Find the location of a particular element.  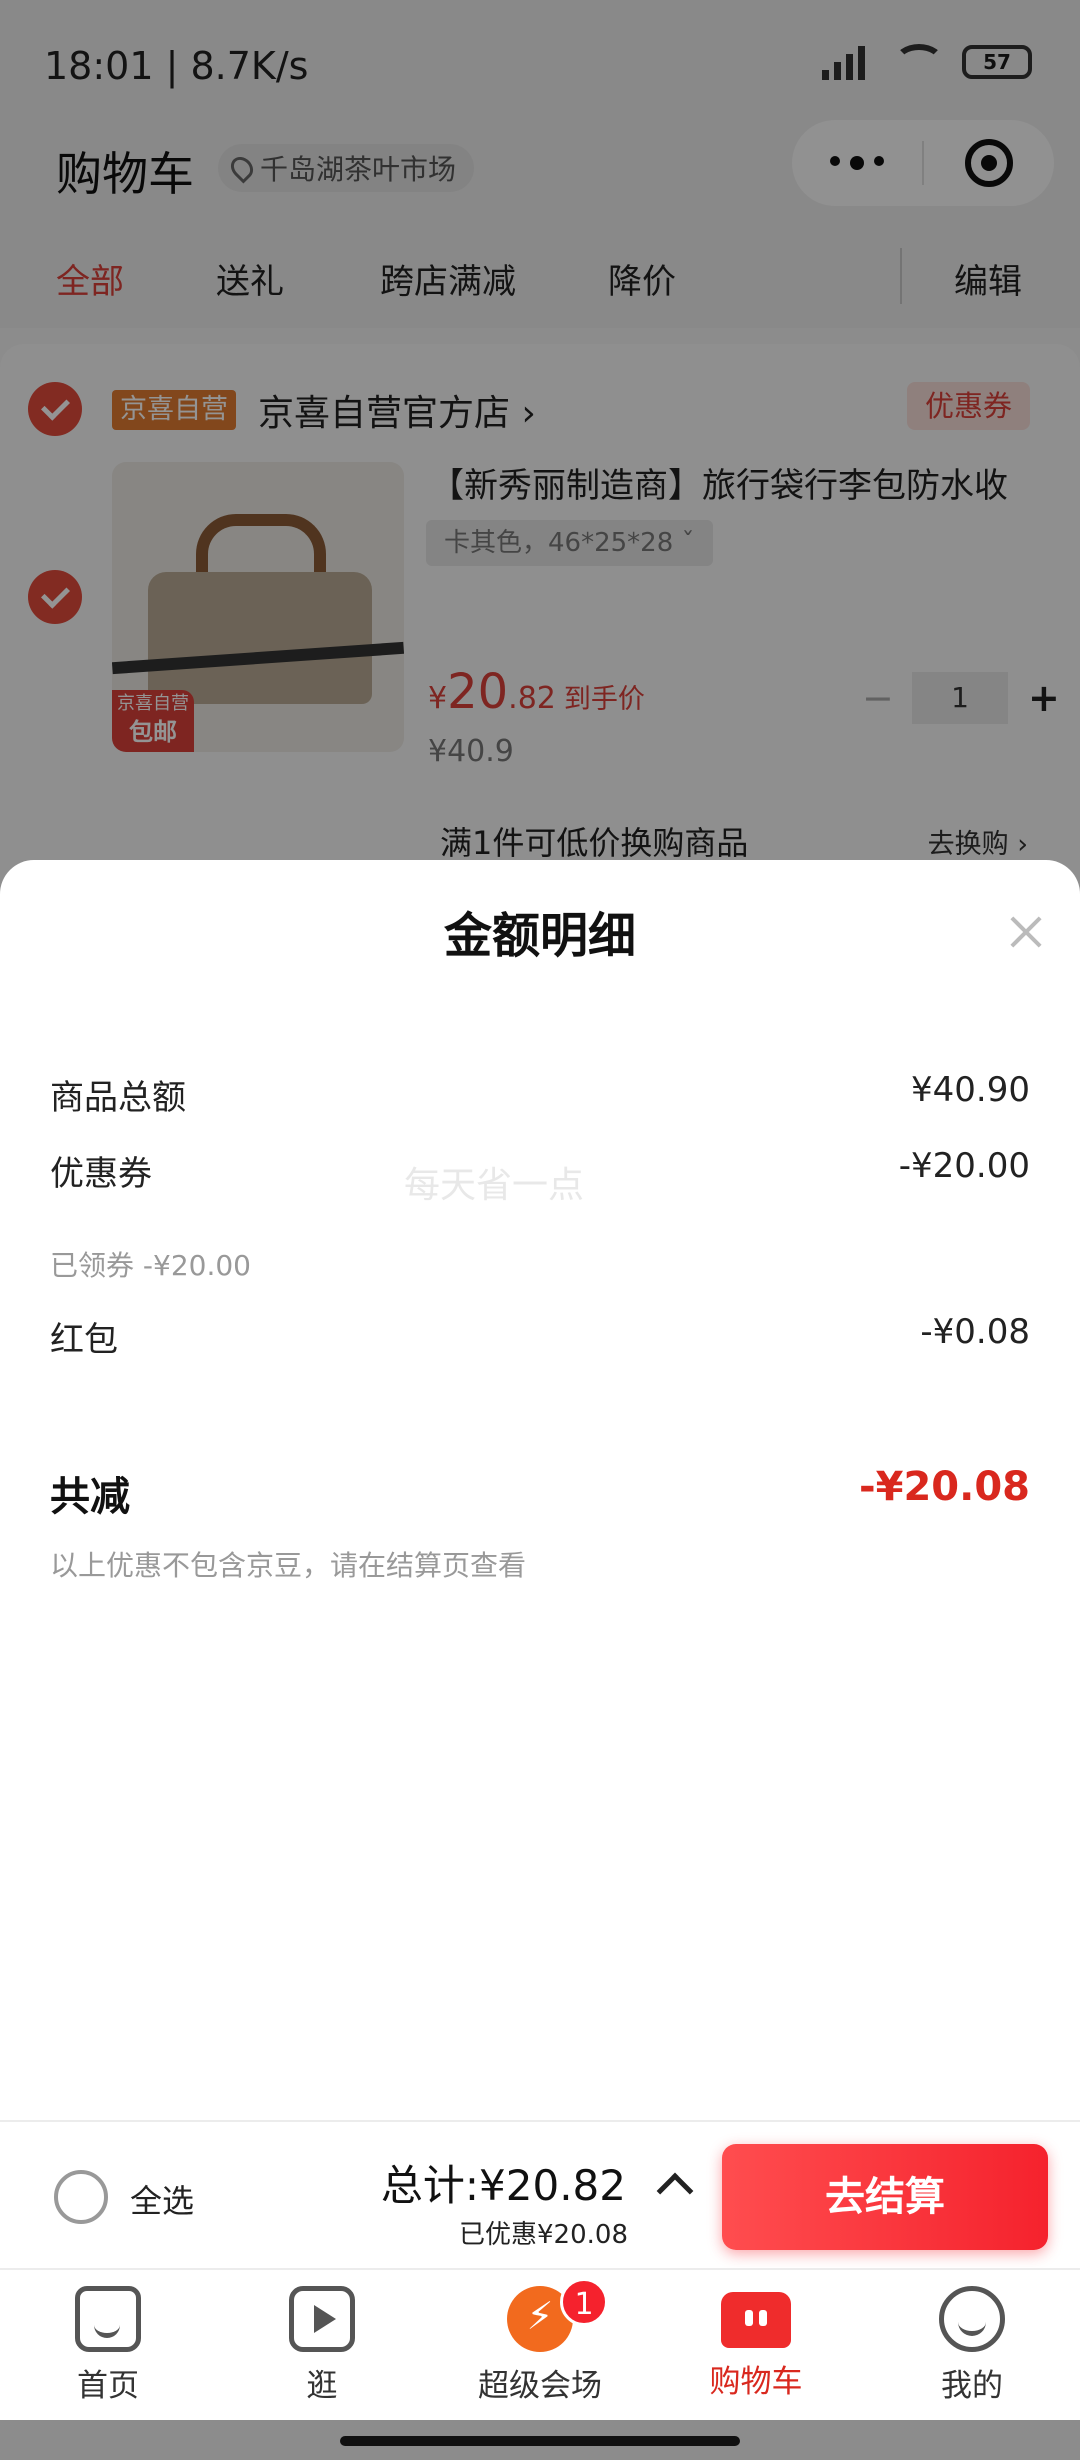

checkout-bar: 全选 总计:¥20.82 已优惠¥20.08 去结算 is located at coordinates (540, 2195).